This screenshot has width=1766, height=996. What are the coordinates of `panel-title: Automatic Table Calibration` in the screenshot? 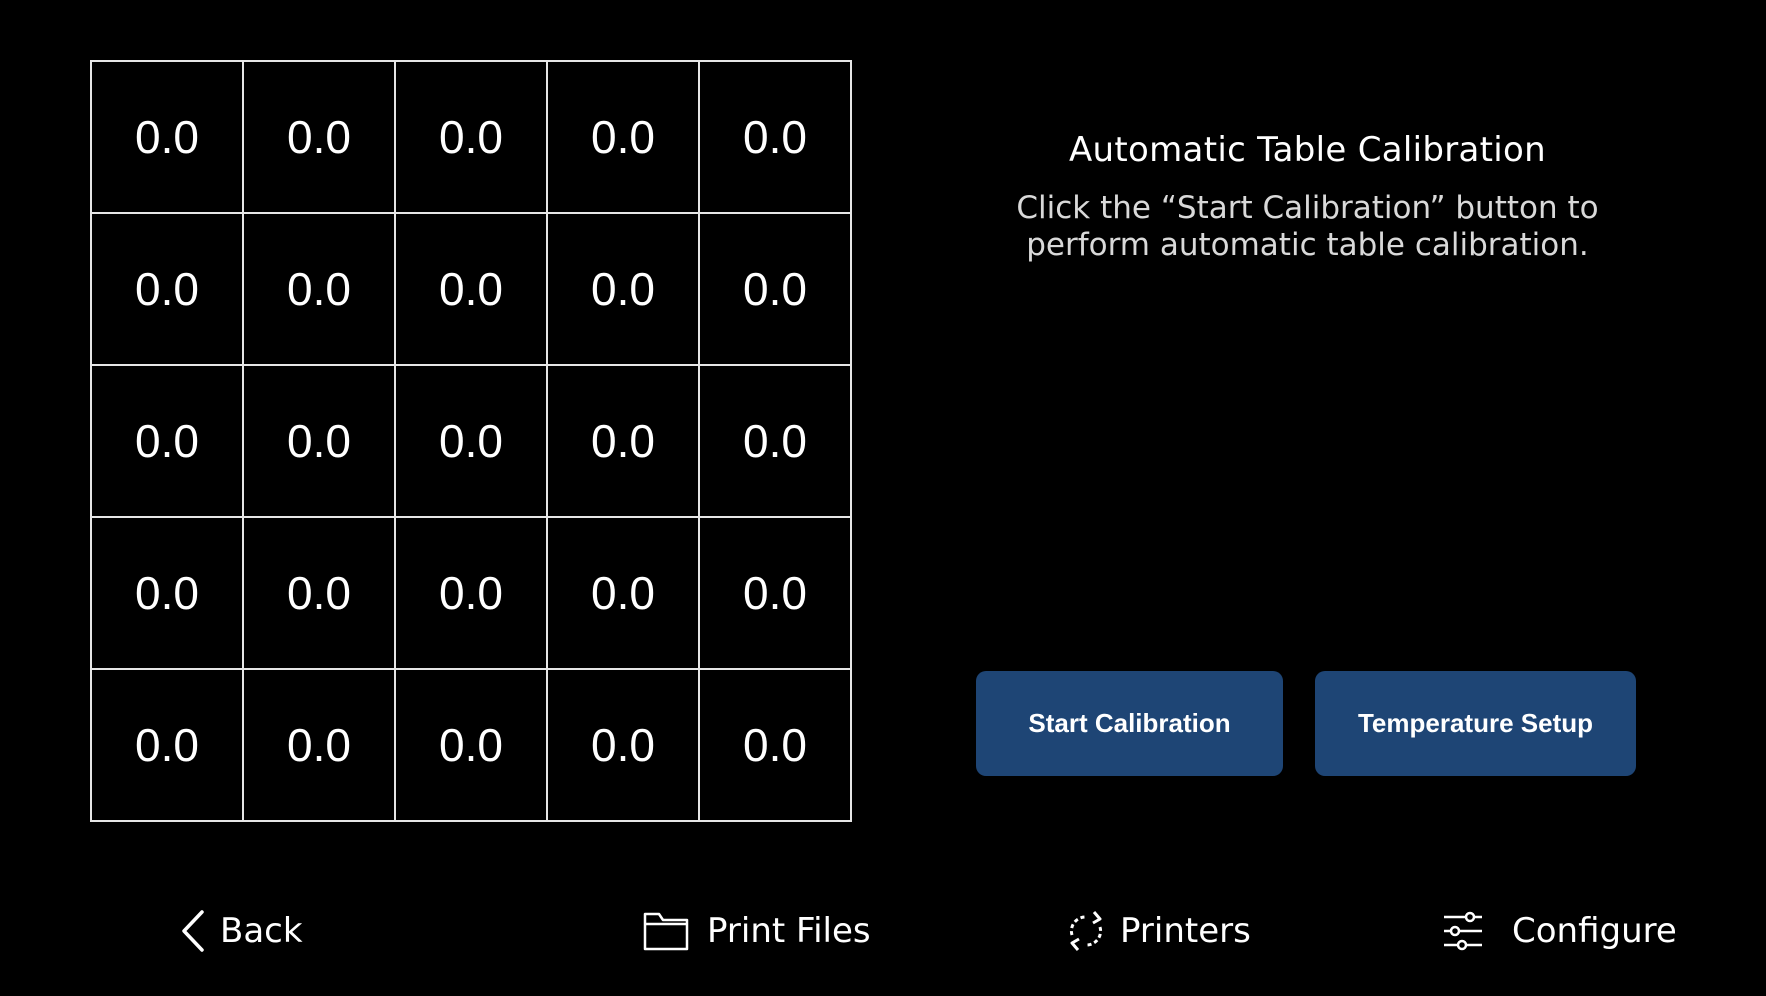 It's located at (1307, 150).